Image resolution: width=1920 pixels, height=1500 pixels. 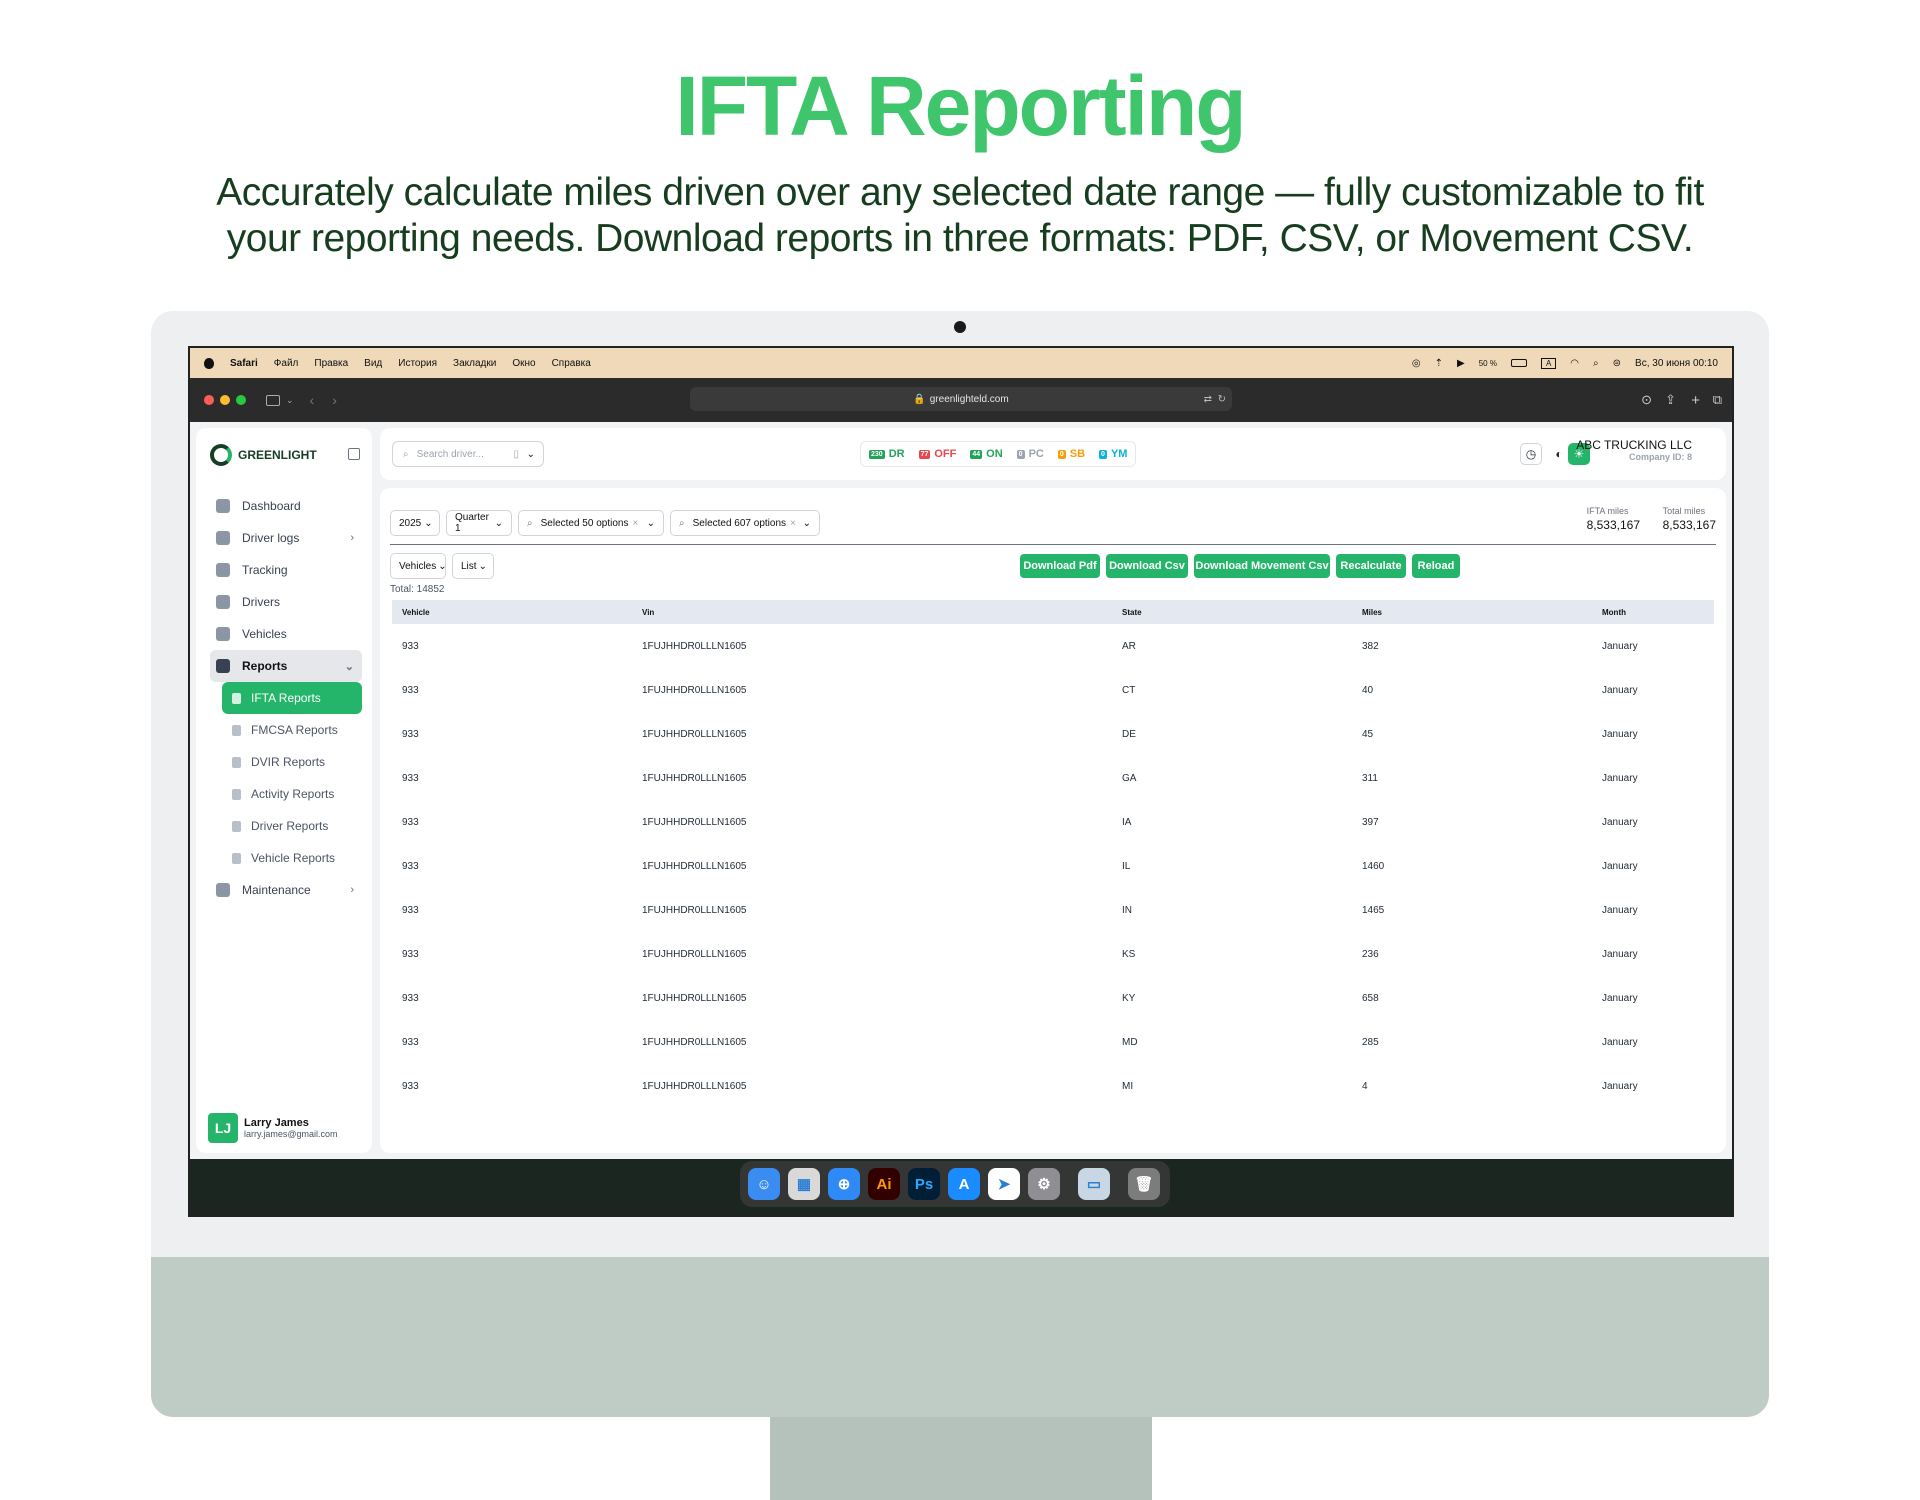 What do you see at coordinates (1053, 866) in the screenshot?
I see `table-row: 933 1FUJHHDR0LLLN1605 IL 1460 January` at bounding box center [1053, 866].